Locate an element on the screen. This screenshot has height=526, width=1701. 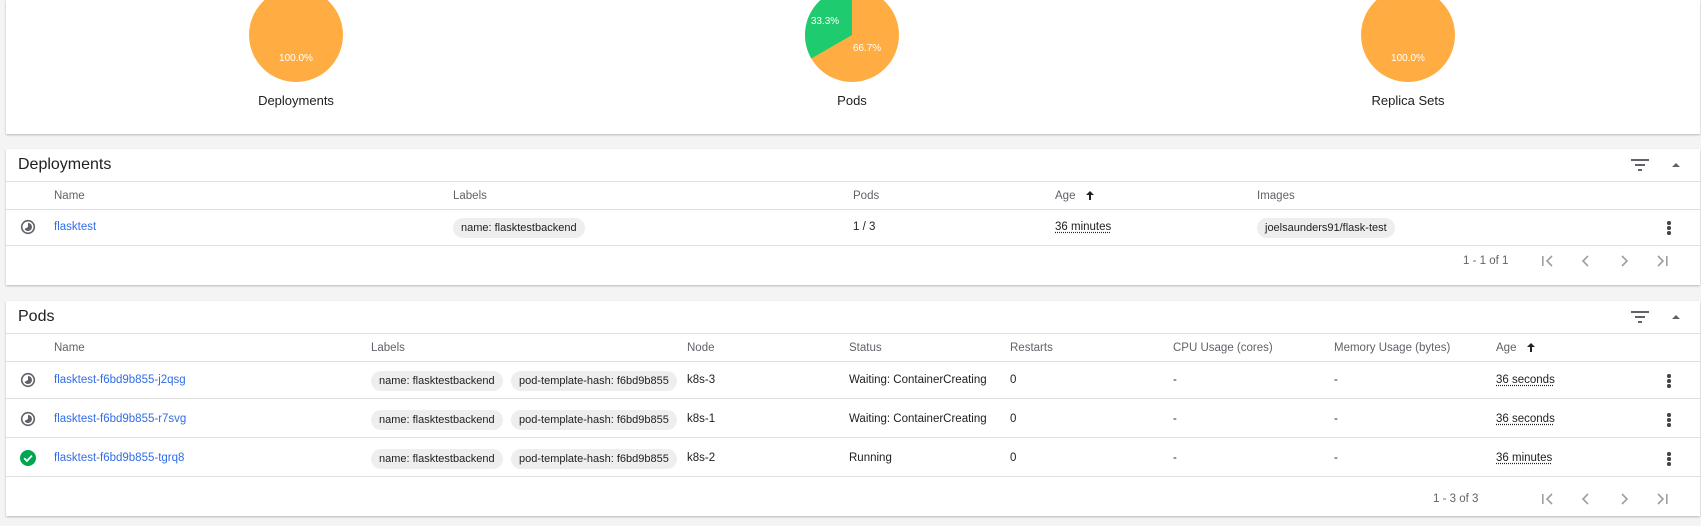
column-header-status: Status is located at coordinates (865, 348).